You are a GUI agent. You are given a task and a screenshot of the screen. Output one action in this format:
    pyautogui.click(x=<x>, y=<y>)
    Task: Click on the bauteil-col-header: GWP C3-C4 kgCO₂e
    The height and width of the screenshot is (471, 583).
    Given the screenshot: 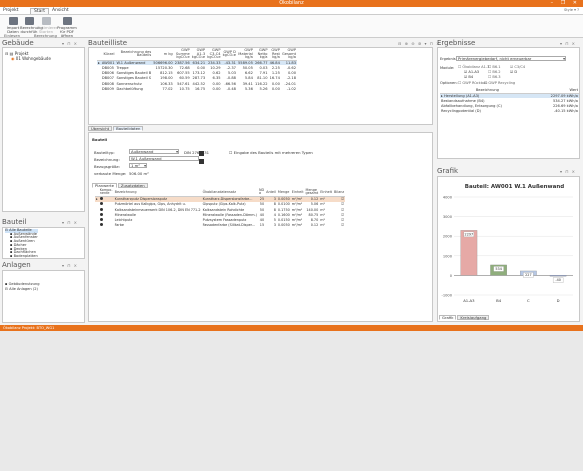 What is the action you would take?
    pyautogui.click(x=214, y=54)
    